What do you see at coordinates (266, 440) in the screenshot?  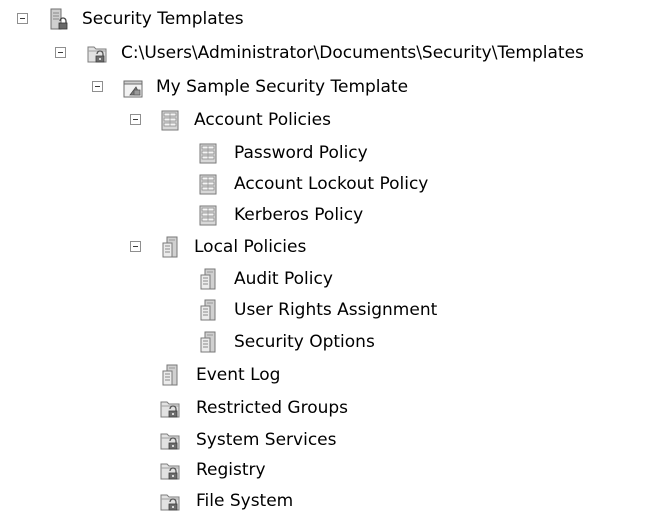 I see `tree-node-label: System Services` at bounding box center [266, 440].